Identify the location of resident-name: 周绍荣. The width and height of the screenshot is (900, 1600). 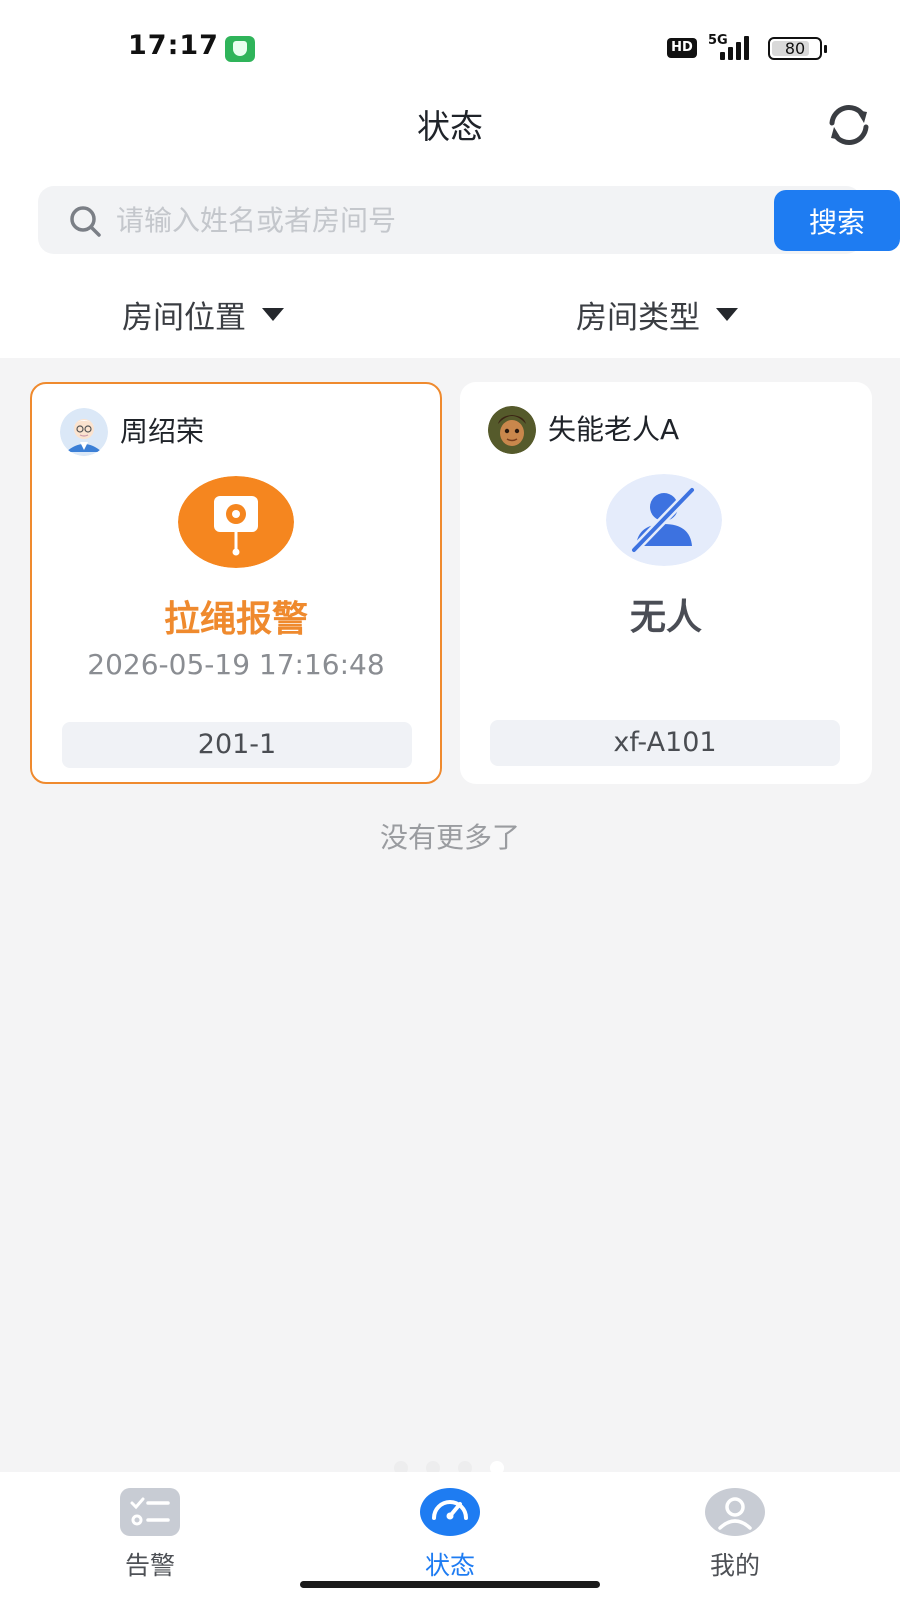
(162, 431).